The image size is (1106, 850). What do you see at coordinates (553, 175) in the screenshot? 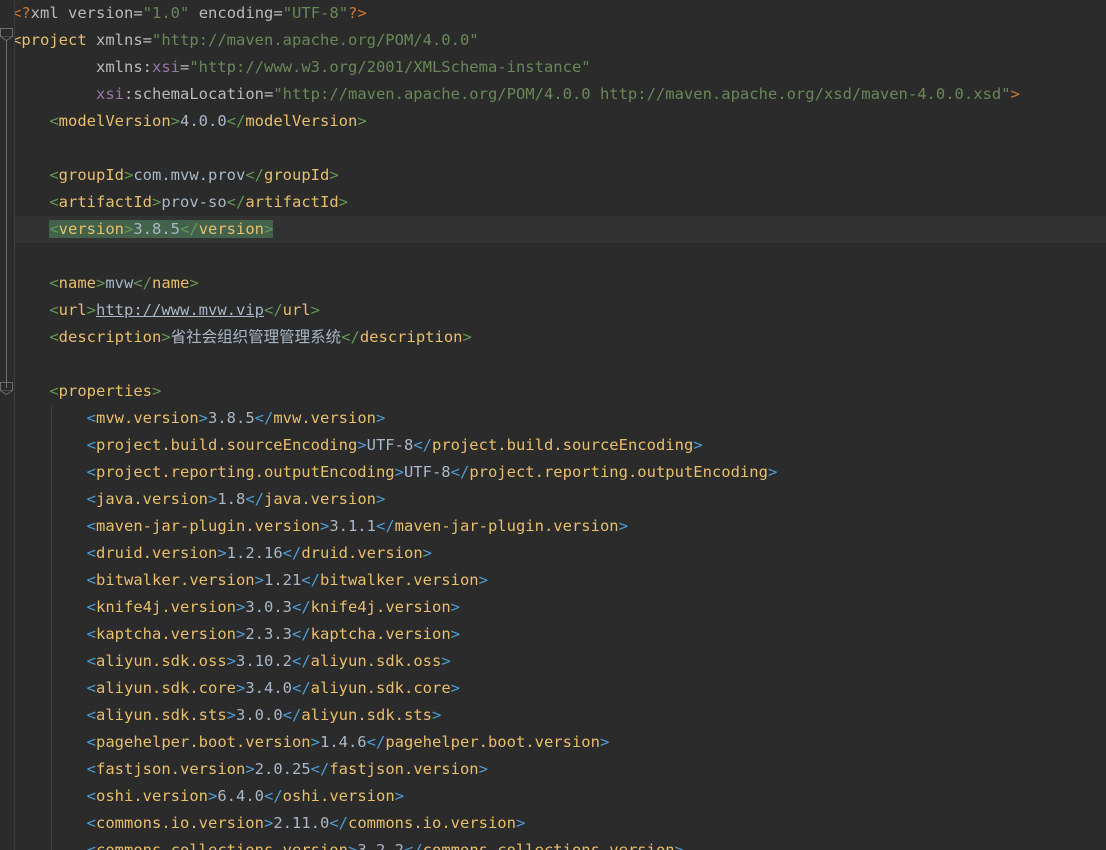
I see `code-line: <groupId>com.mvw.prov</groupId>` at bounding box center [553, 175].